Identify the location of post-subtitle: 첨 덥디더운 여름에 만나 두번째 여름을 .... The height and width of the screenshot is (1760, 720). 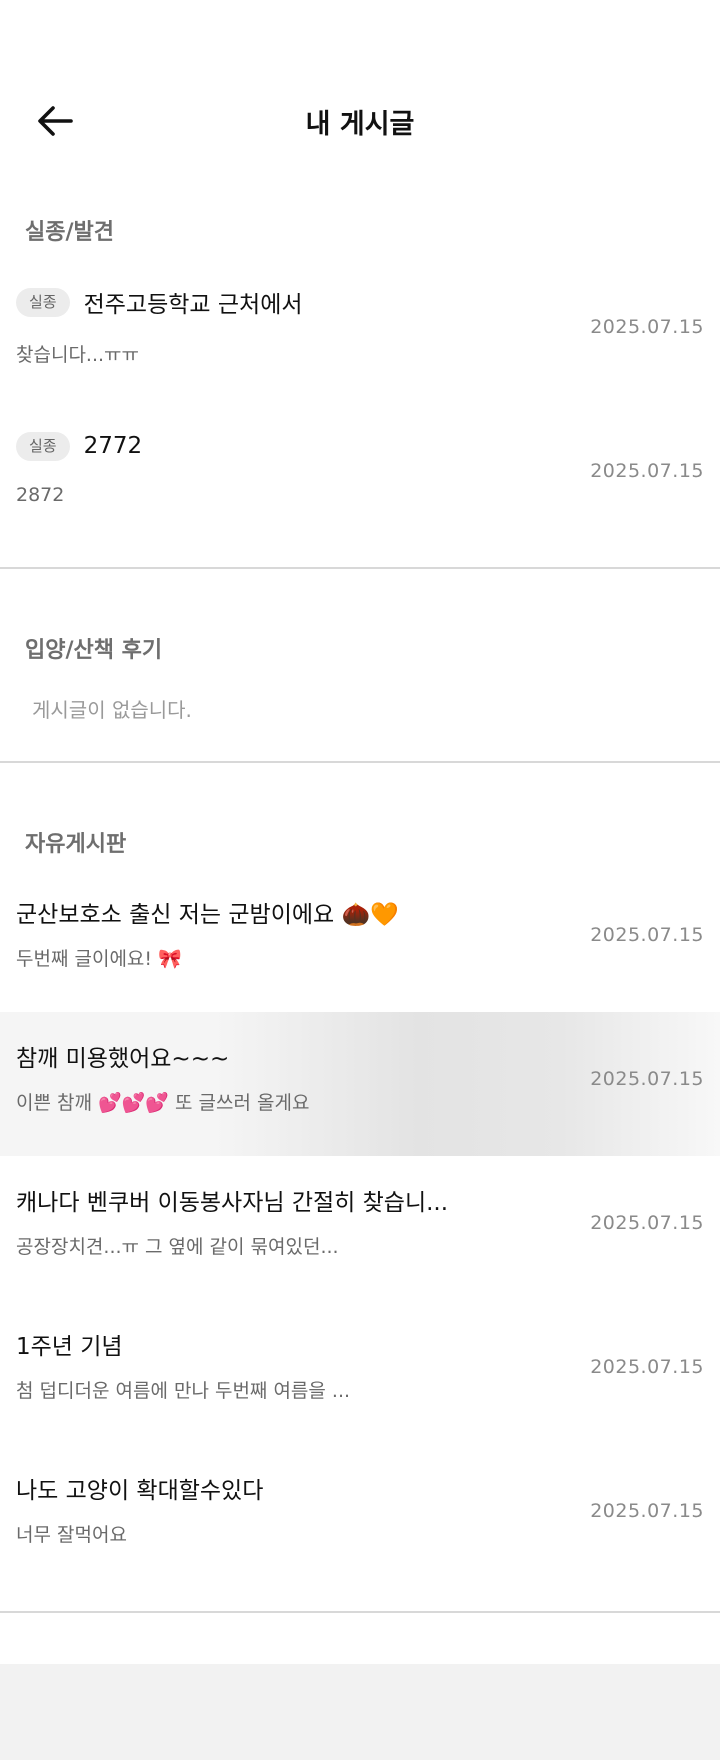
(183, 1391).